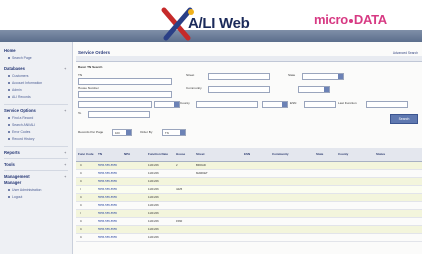 This screenshot has height=254, width=422. I want to click on sidebar-item-error-codes: Error Codes, so click(19, 132).